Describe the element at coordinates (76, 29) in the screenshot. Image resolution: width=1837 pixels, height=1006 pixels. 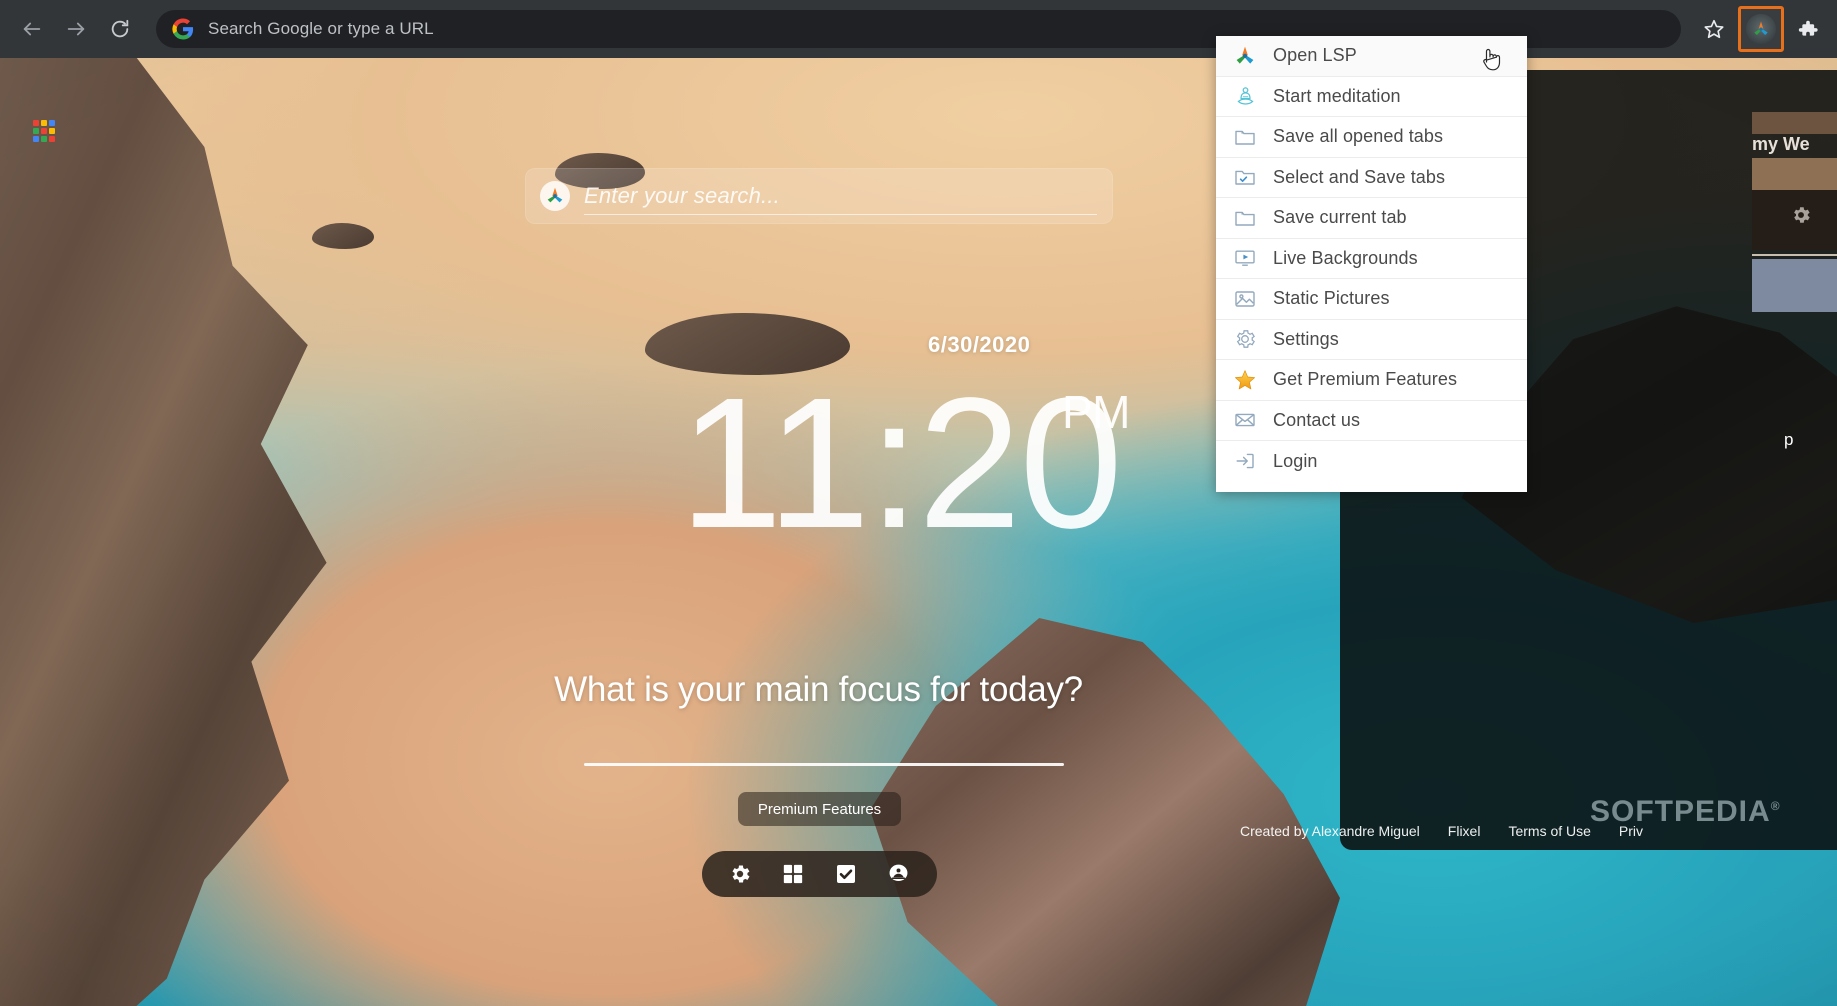
I see `forward-arrow-icon` at that location.